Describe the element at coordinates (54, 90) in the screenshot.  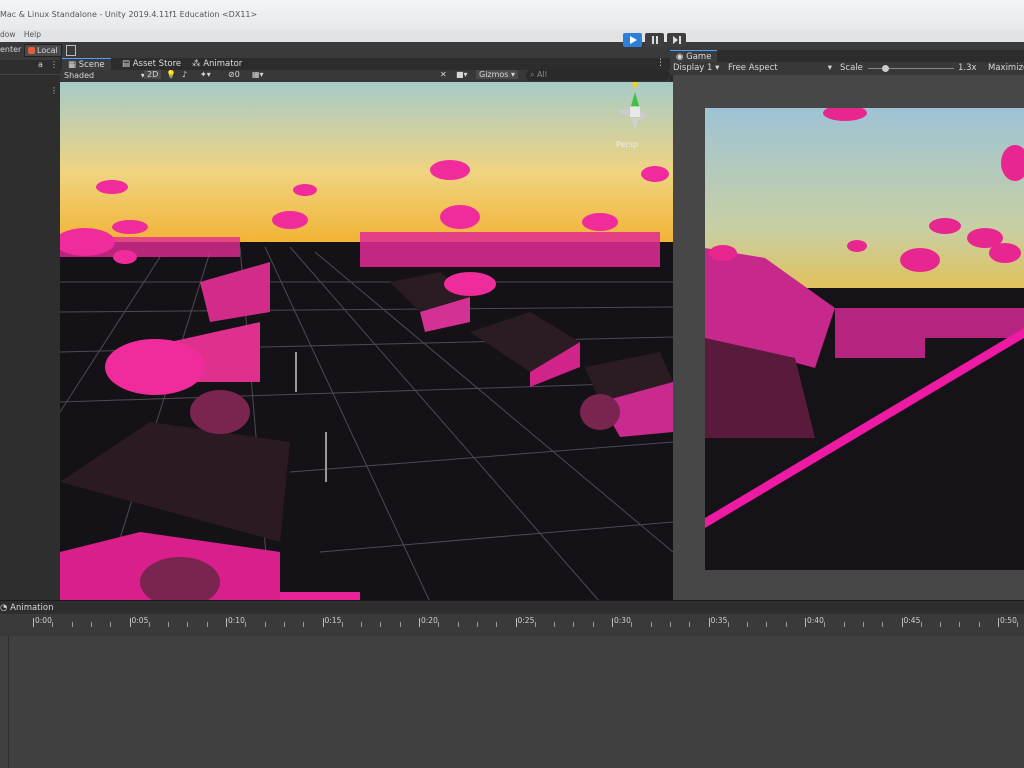
I see `panel-menu-icon: ⋮` at that location.